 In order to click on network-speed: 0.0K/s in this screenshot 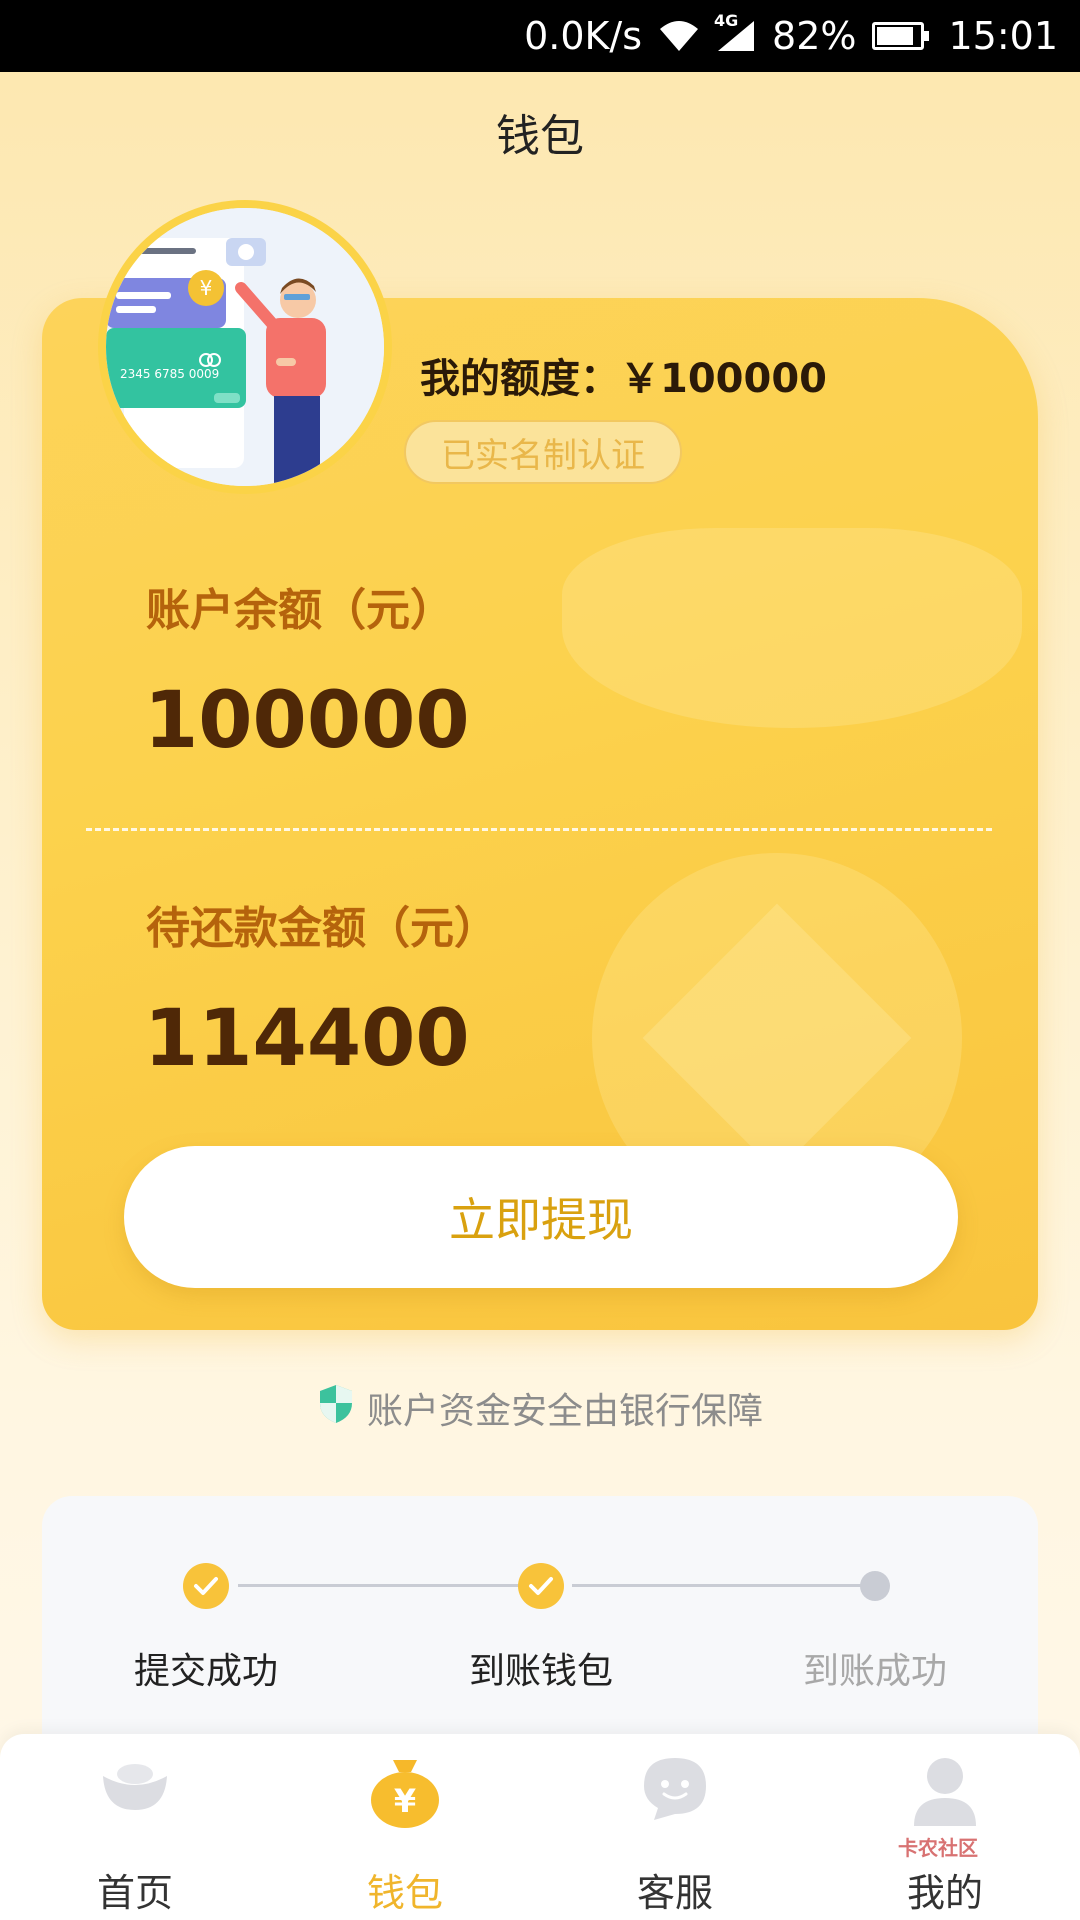, I will do `click(583, 36)`.